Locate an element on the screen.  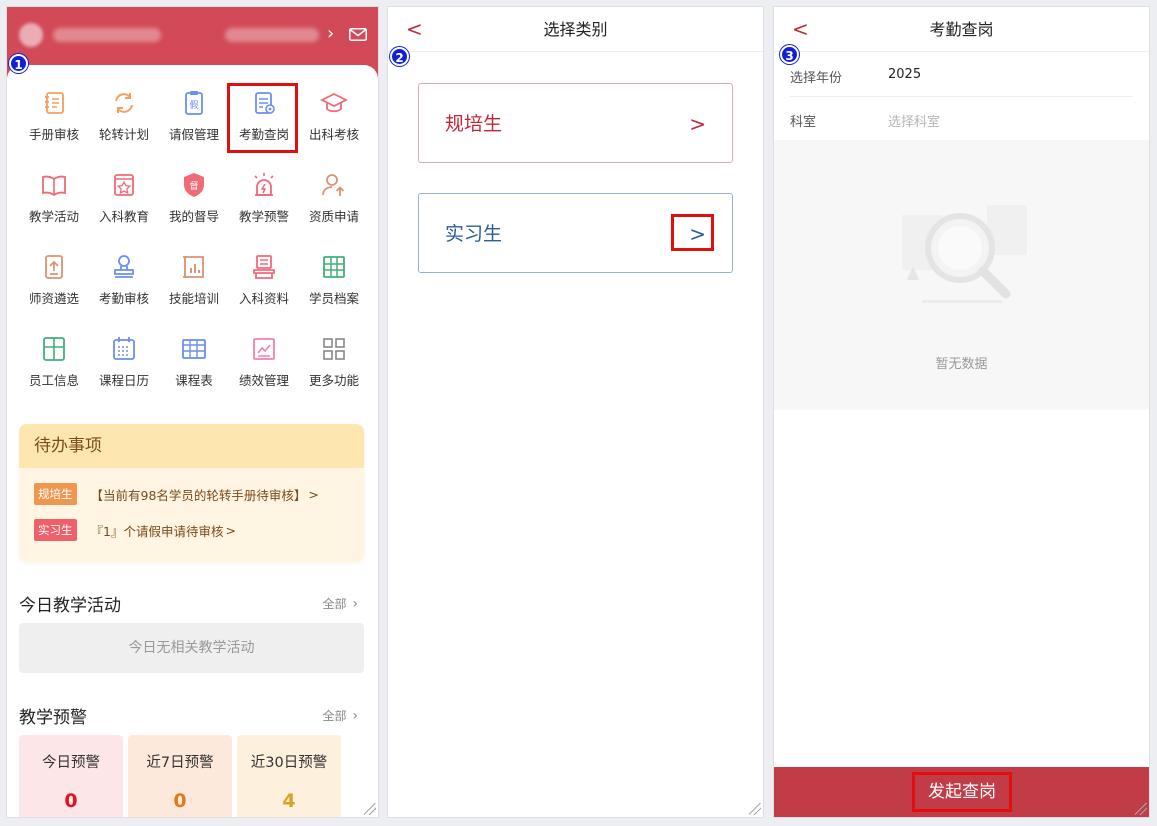
category-label: 规培生 is located at coordinates (474, 124).